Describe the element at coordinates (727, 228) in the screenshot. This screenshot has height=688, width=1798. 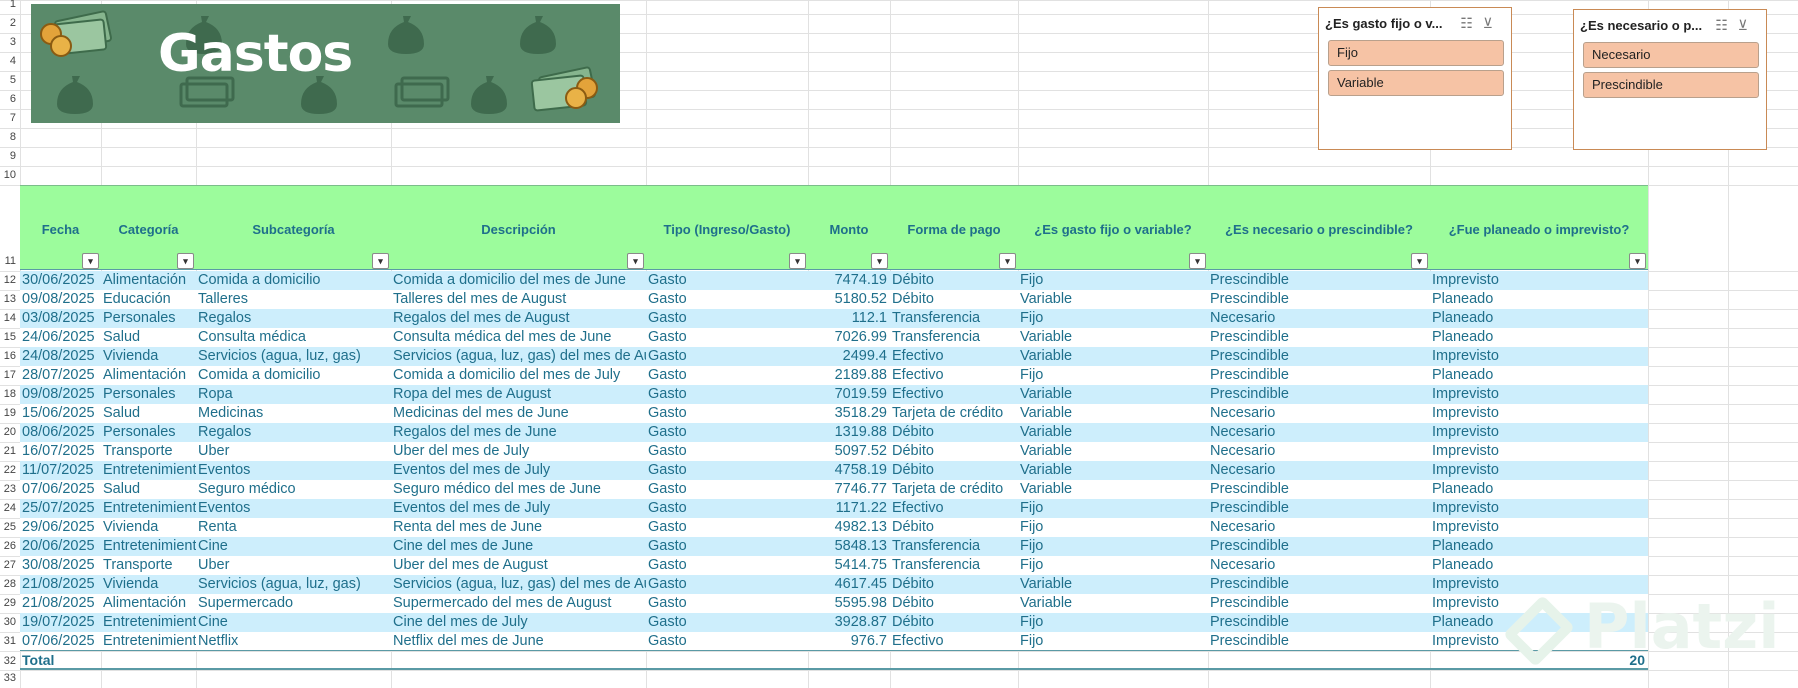
I see `column-header: Tipo (Ingreso/Gasto) ▾` at that location.